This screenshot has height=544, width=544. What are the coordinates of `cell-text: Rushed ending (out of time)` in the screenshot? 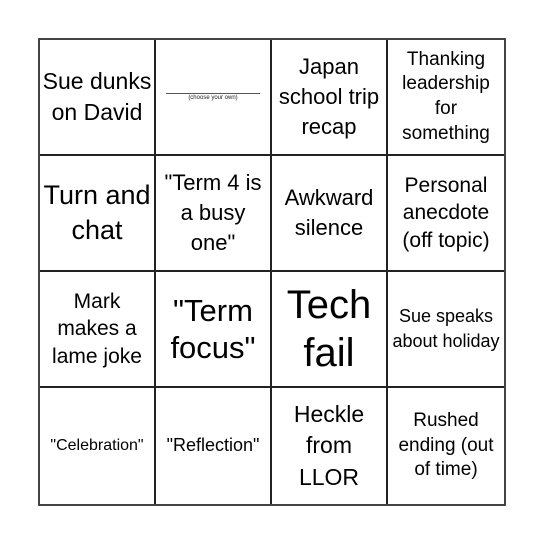 It's located at (446, 445).